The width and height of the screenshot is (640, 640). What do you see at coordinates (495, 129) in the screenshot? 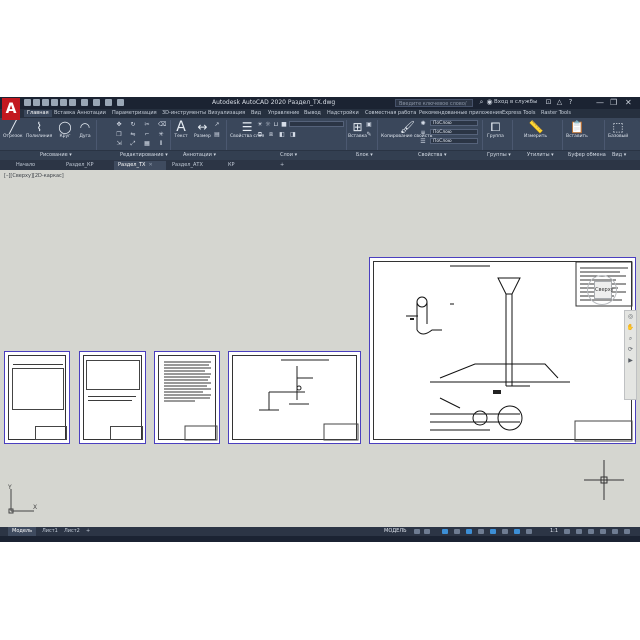
I see `group-tool: ⧠ Группа` at bounding box center [495, 129].